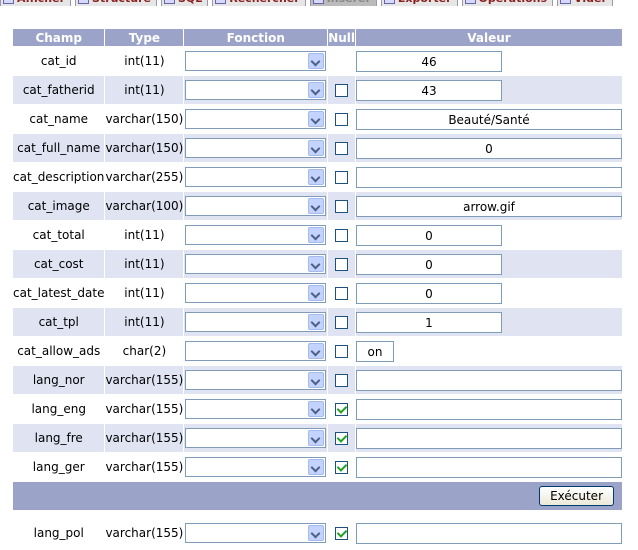 This screenshot has height=550, width=638. Describe the element at coordinates (318, 2) in the screenshot. I see `insert-icon` at that location.